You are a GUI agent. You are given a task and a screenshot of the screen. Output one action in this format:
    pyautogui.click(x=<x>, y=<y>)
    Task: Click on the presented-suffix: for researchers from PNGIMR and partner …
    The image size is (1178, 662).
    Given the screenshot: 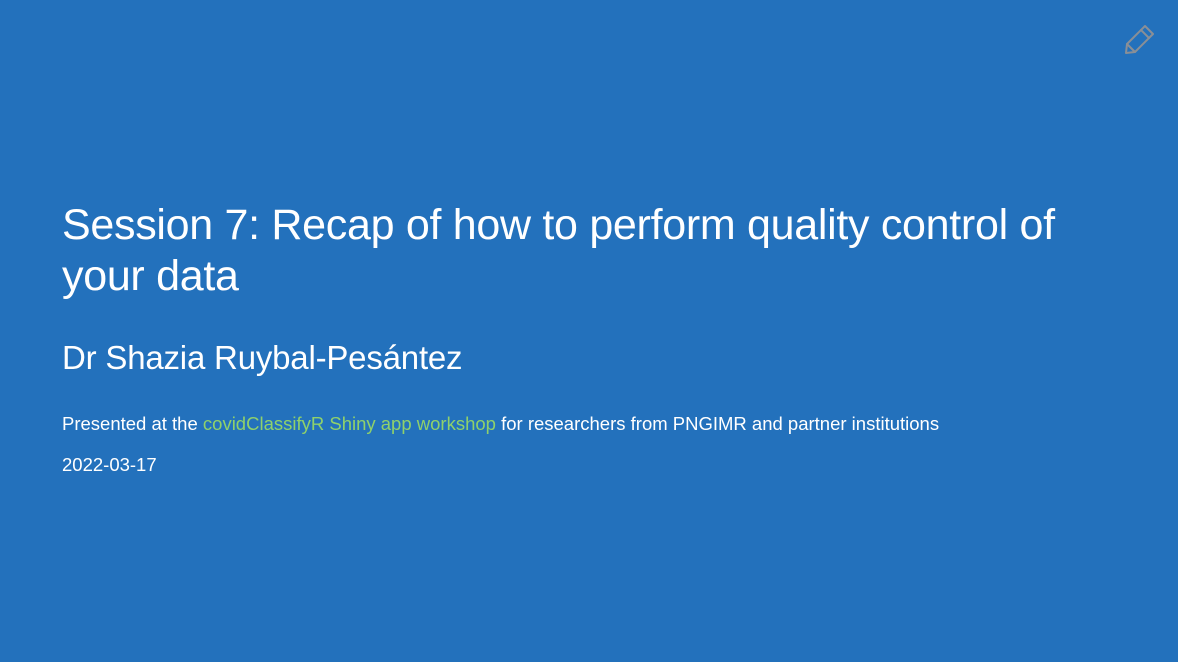 What is the action you would take?
    pyautogui.click(x=717, y=423)
    